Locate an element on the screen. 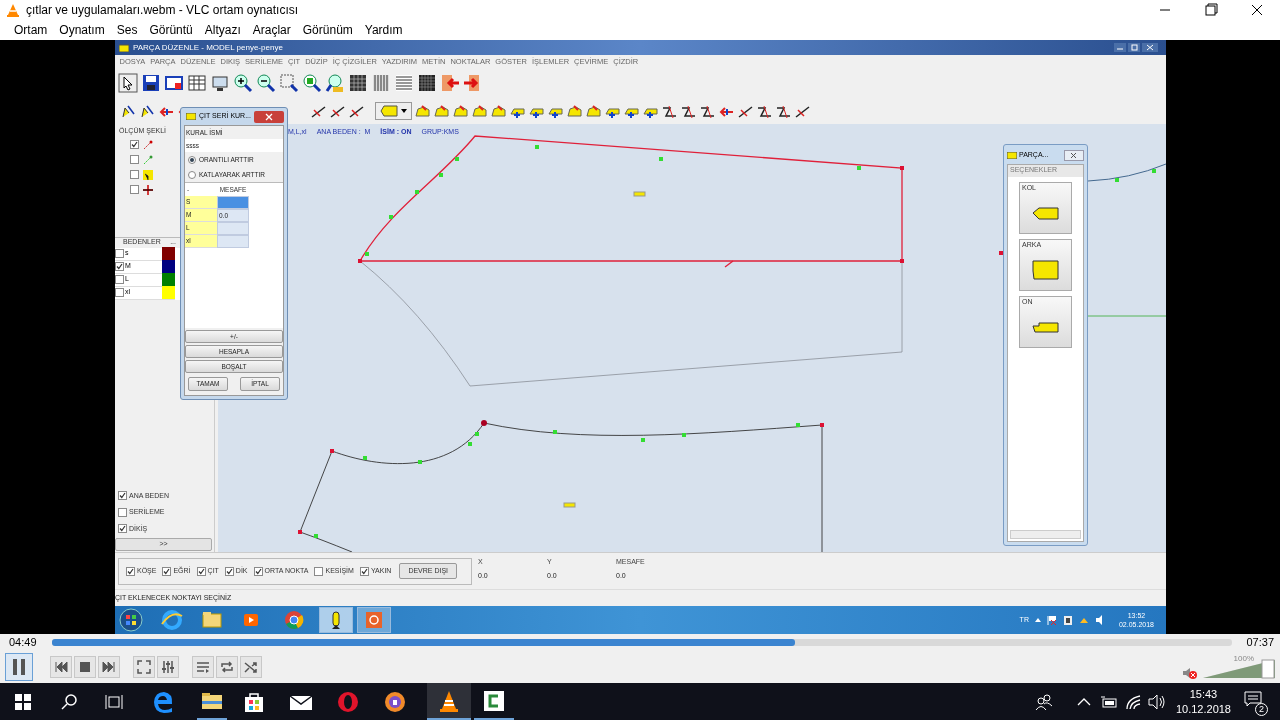 The height and width of the screenshot is (720, 1280). equalizer-button is located at coordinates (168, 666).